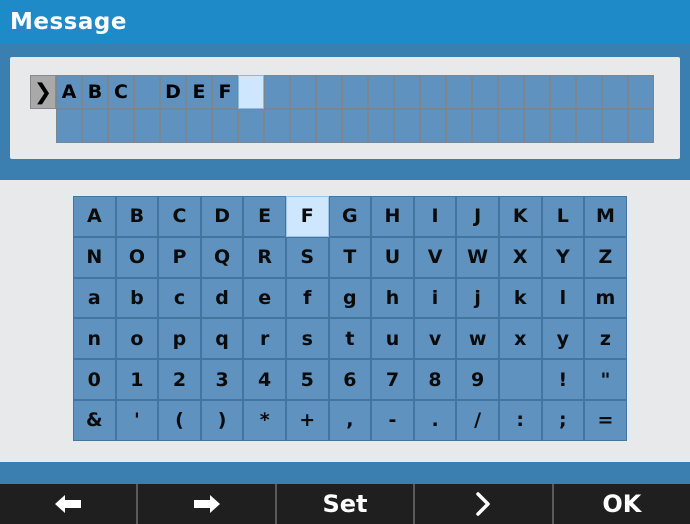 The image size is (690, 524). I want to click on key: v, so click(435, 339).